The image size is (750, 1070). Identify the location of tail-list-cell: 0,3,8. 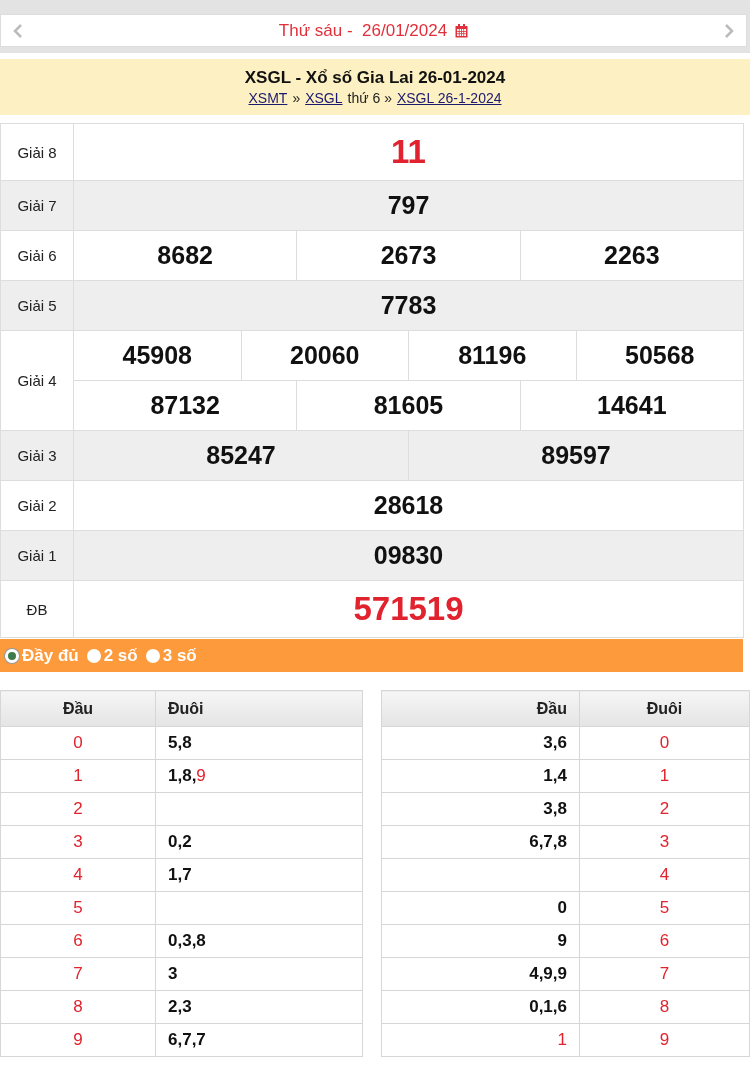
(259, 941).